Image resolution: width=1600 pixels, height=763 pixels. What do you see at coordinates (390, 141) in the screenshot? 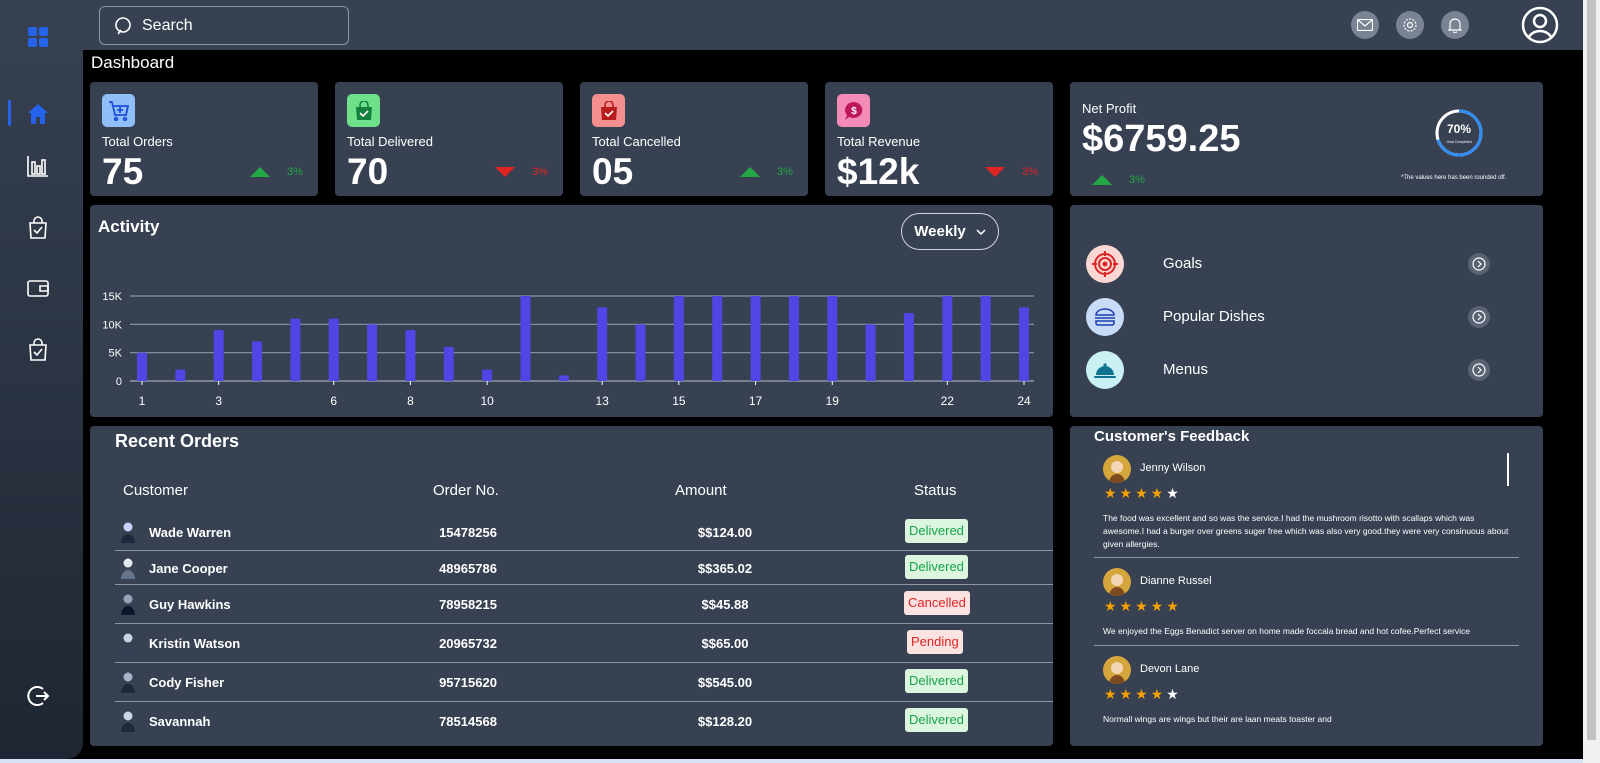
I see `stat-label: Total Delivered` at bounding box center [390, 141].